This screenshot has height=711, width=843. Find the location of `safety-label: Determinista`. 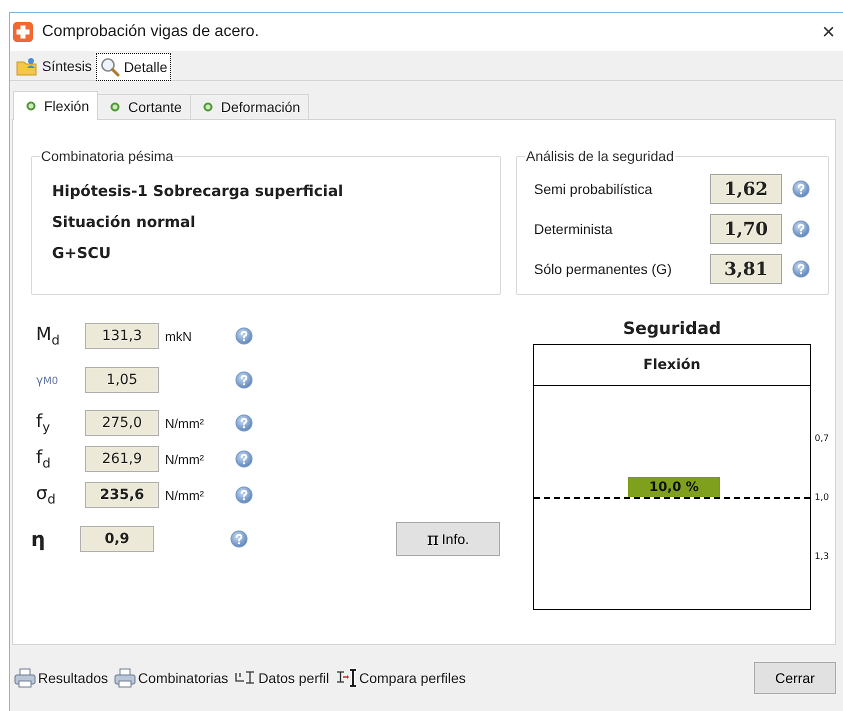

safety-label: Determinista is located at coordinates (574, 229).